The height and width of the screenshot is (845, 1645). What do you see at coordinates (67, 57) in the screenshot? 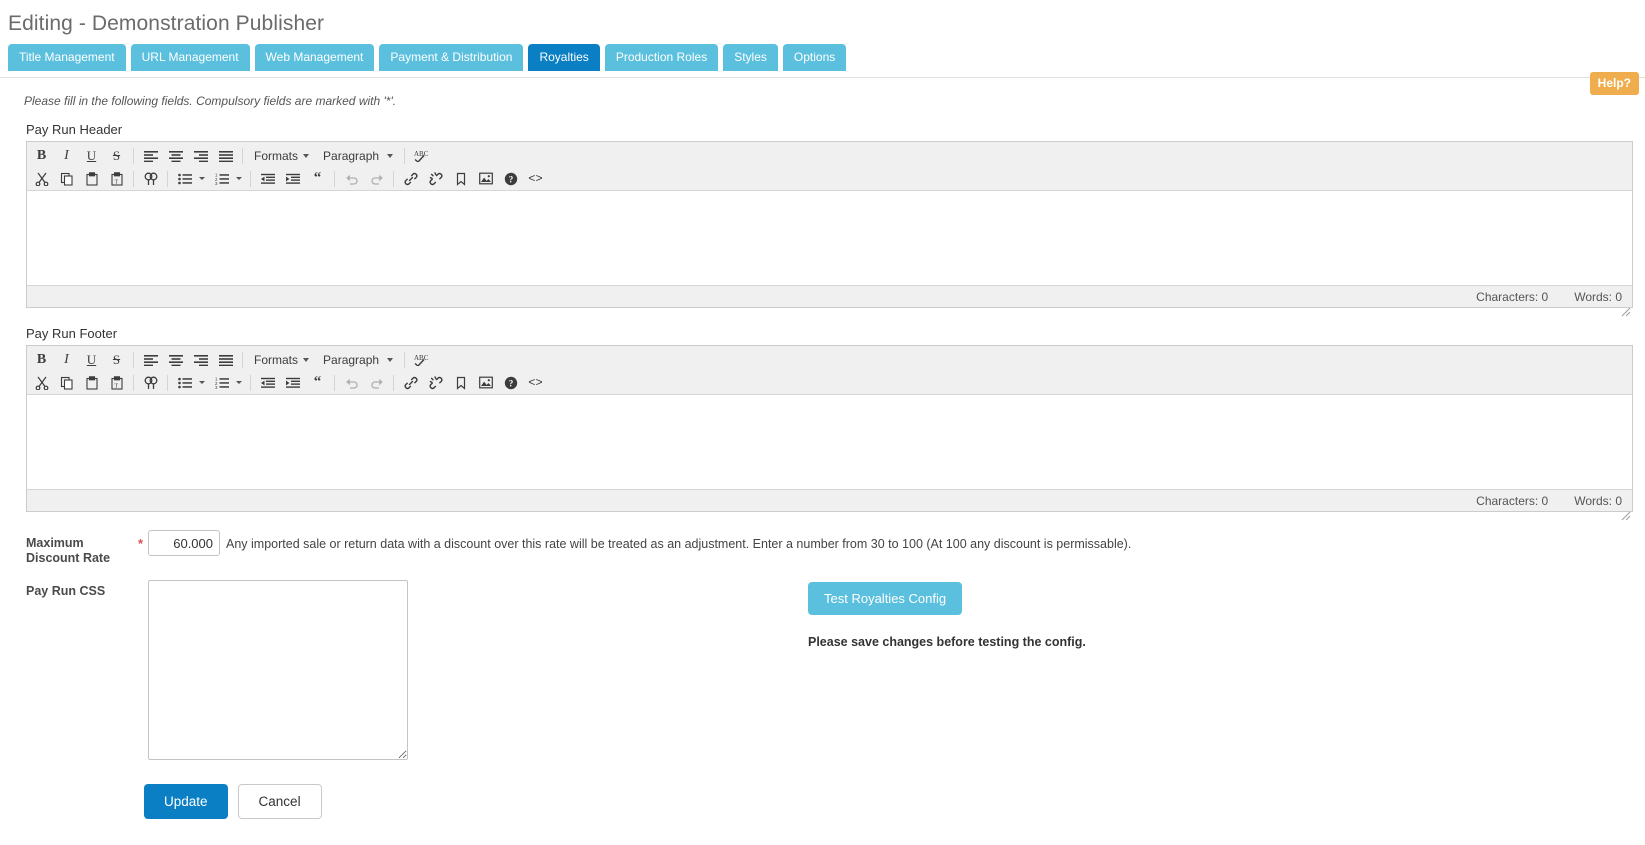
I see `tab-title-management: Title Management` at bounding box center [67, 57].